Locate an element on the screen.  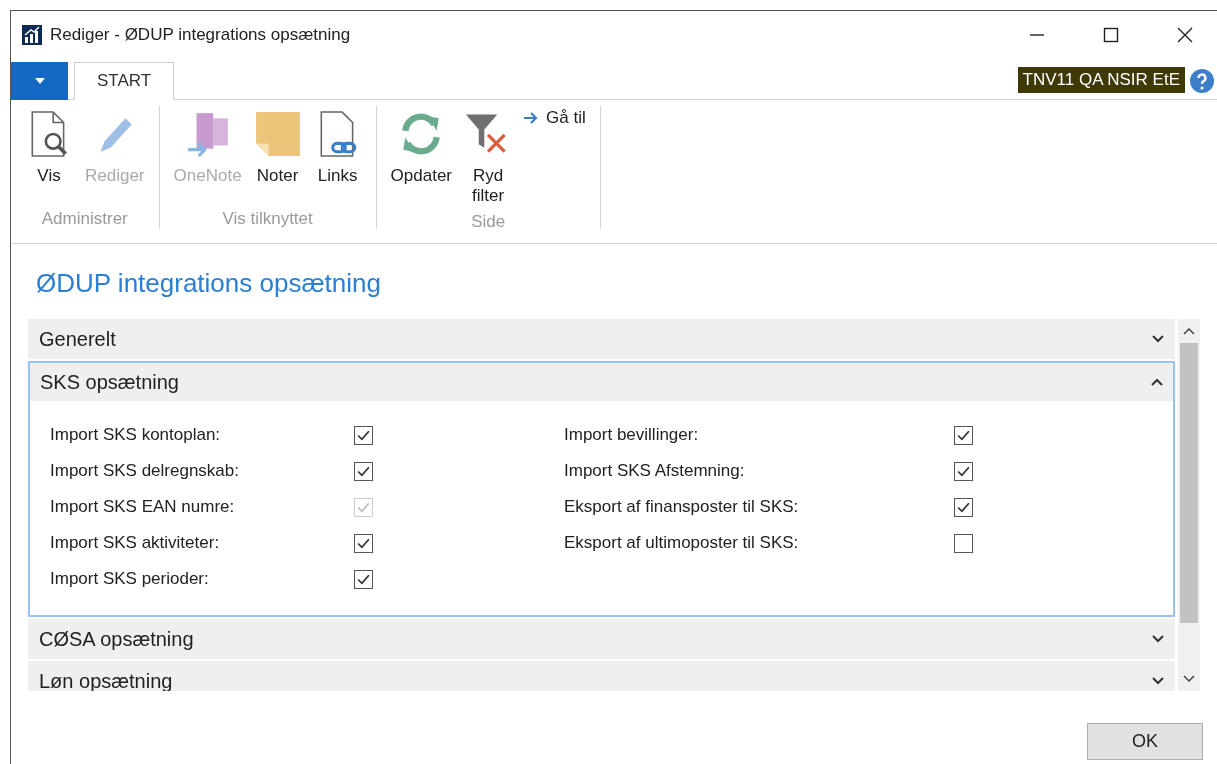
scrollbar is located at coordinates (1189, 505).